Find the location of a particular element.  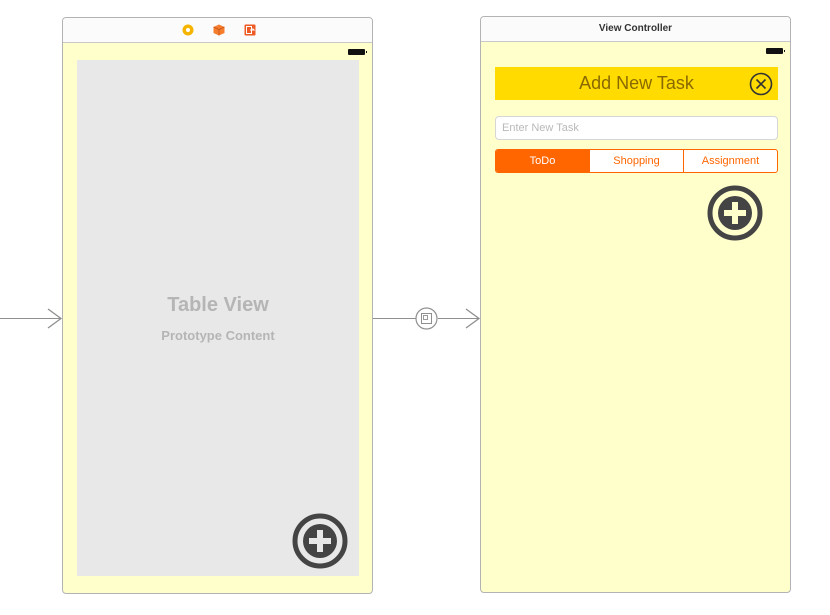

header-bar: Add New Task is located at coordinates (636, 83).